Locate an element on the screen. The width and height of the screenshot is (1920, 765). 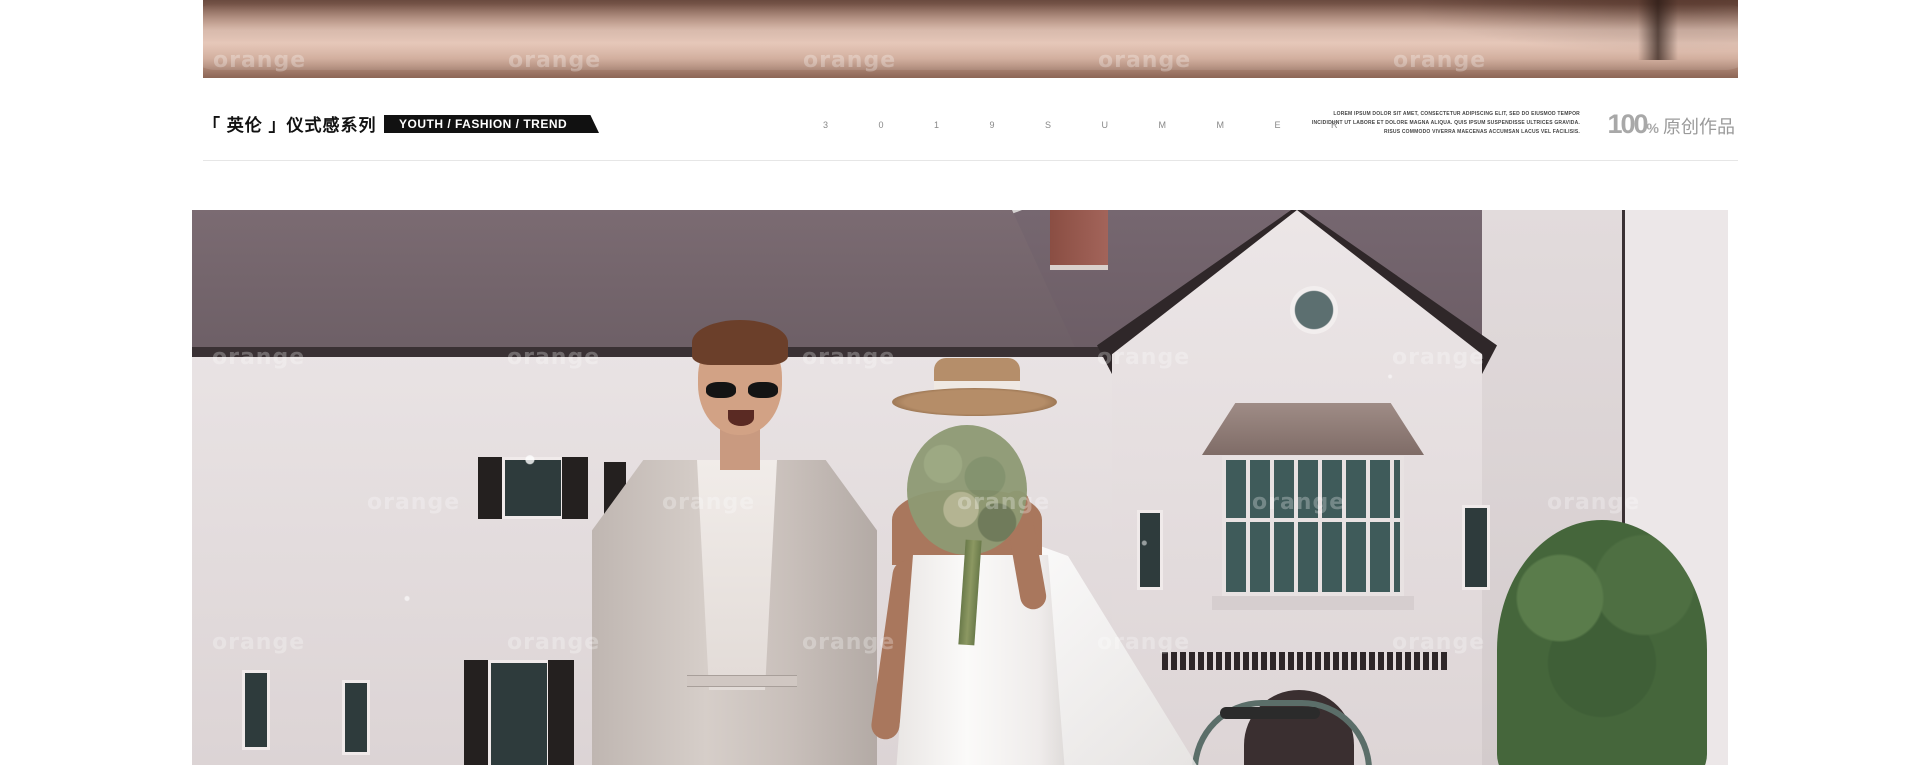
photo-blur-band is located at coordinates (970, 37).